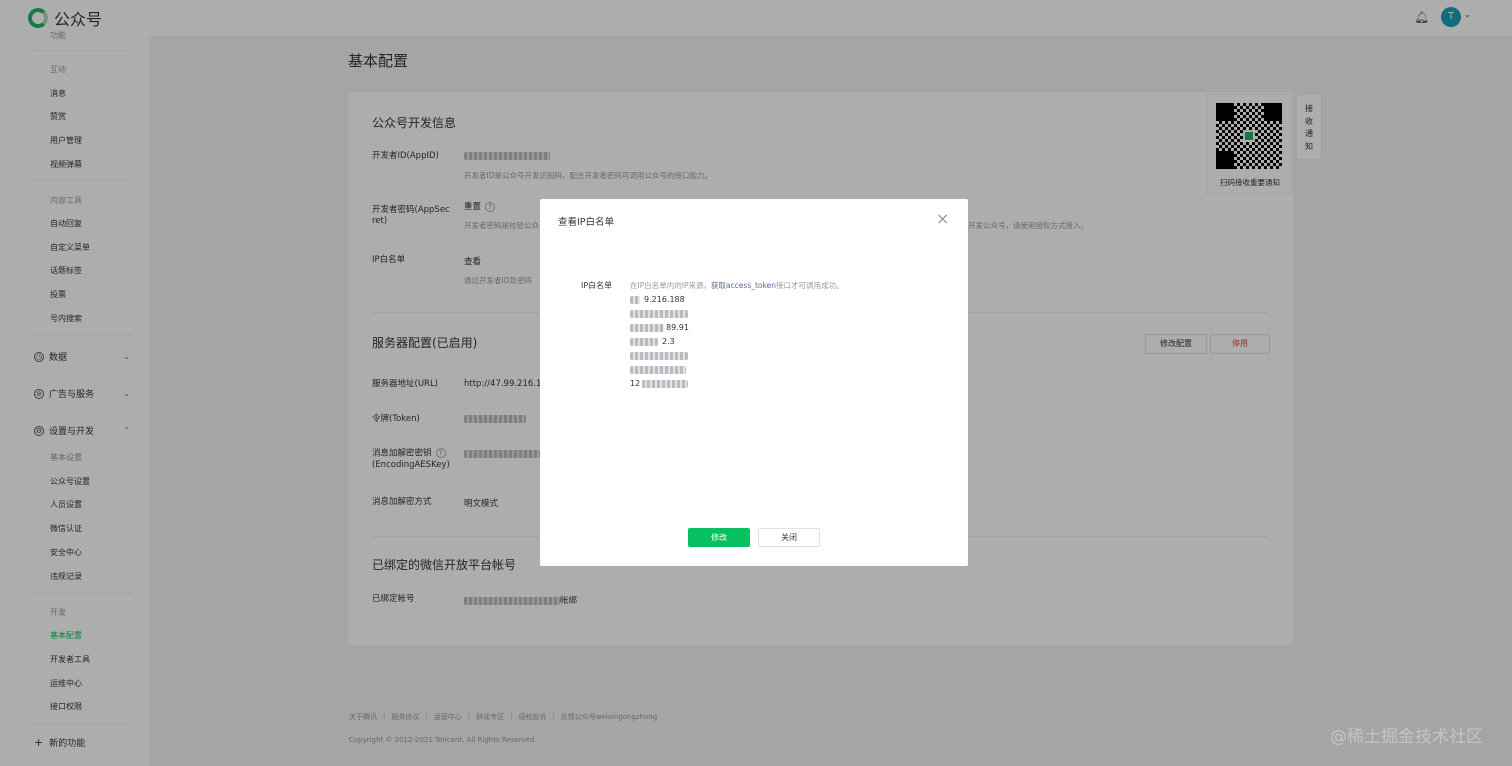 The height and width of the screenshot is (766, 1512). Describe the element at coordinates (659, 328) in the screenshot. I see `ip-item: 89.91` at that location.